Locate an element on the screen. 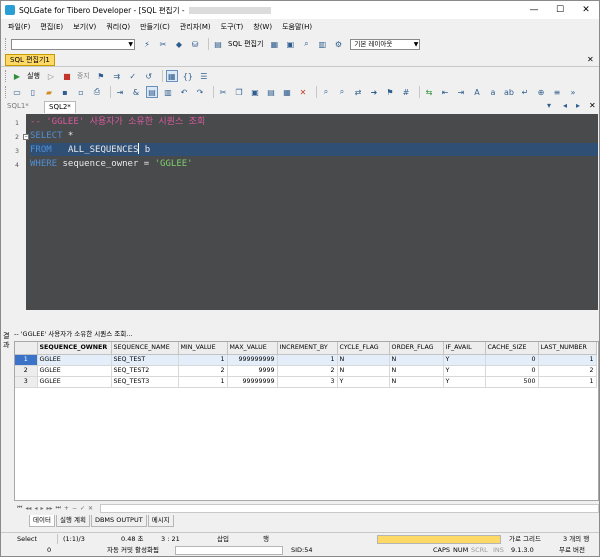  braces-icon: {} is located at coordinates (188, 76).